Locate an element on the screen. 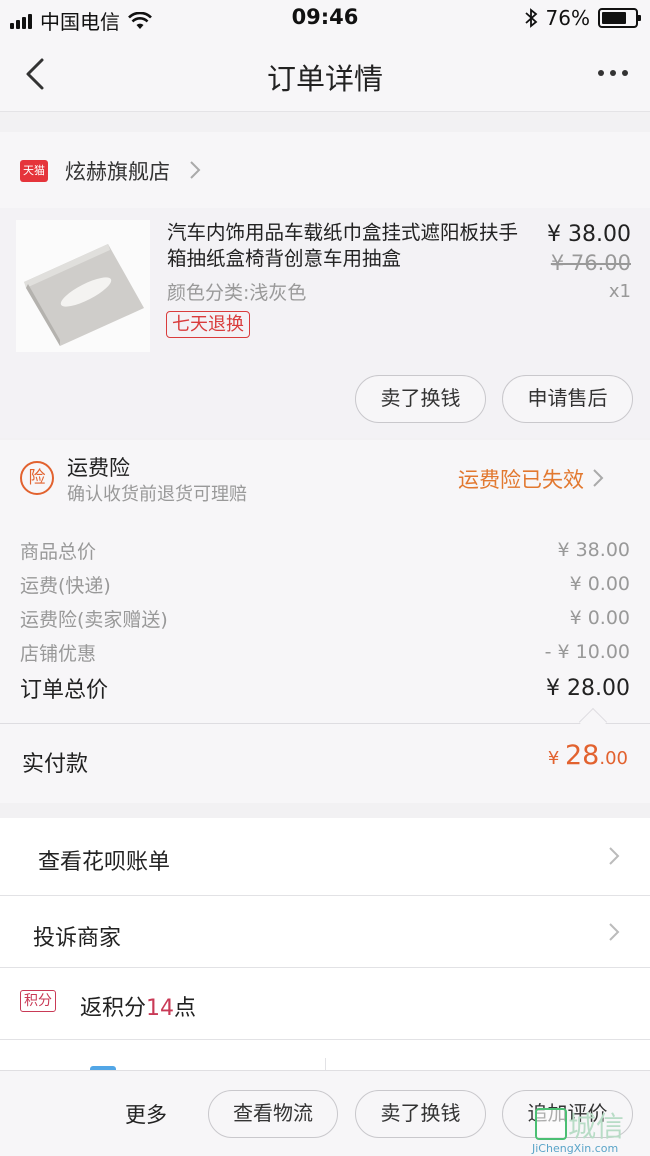 The width and height of the screenshot is (650, 1156). insurance-title: 运费险 is located at coordinates (98, 468).